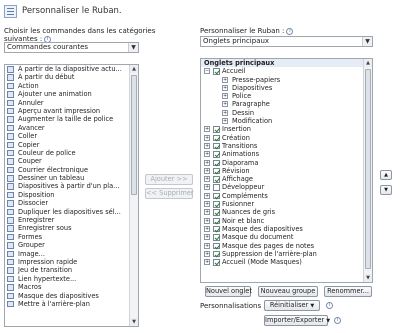 This screenshot has width=400, height=333. What do you see at coordinates (286, 80) in the screenshot?
I see `ribbon-tree-item: + Presse-papiers` at bounding box center [286, 80].